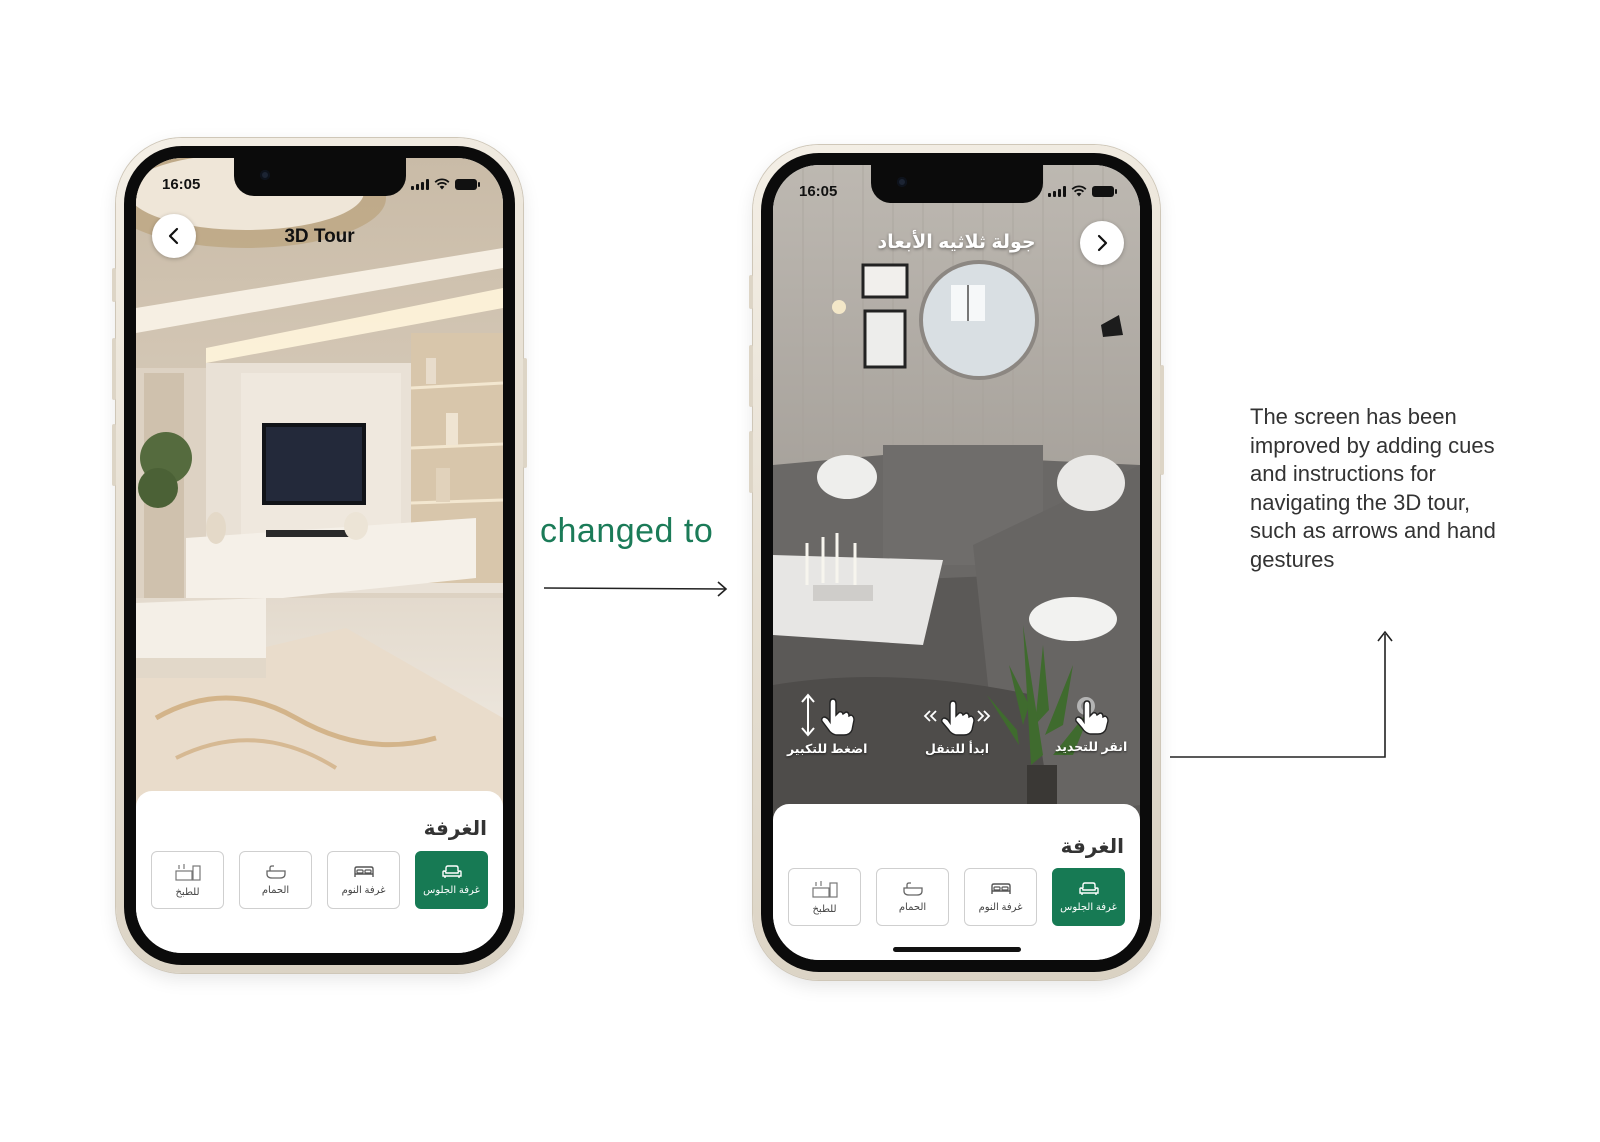  I want to click on gesture-tap: انقر للتحديد, so click(1091, 725).